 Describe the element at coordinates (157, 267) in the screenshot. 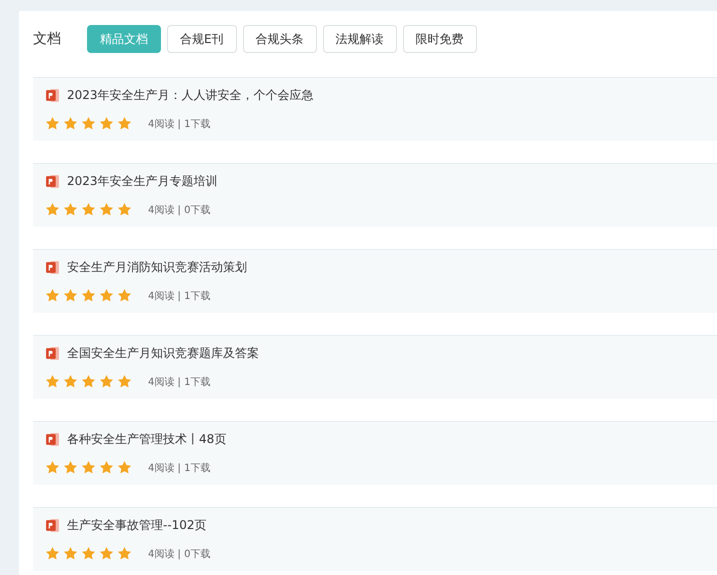

I see `document-title: 安全生产月消防知识竞赛活动策划` at that location.